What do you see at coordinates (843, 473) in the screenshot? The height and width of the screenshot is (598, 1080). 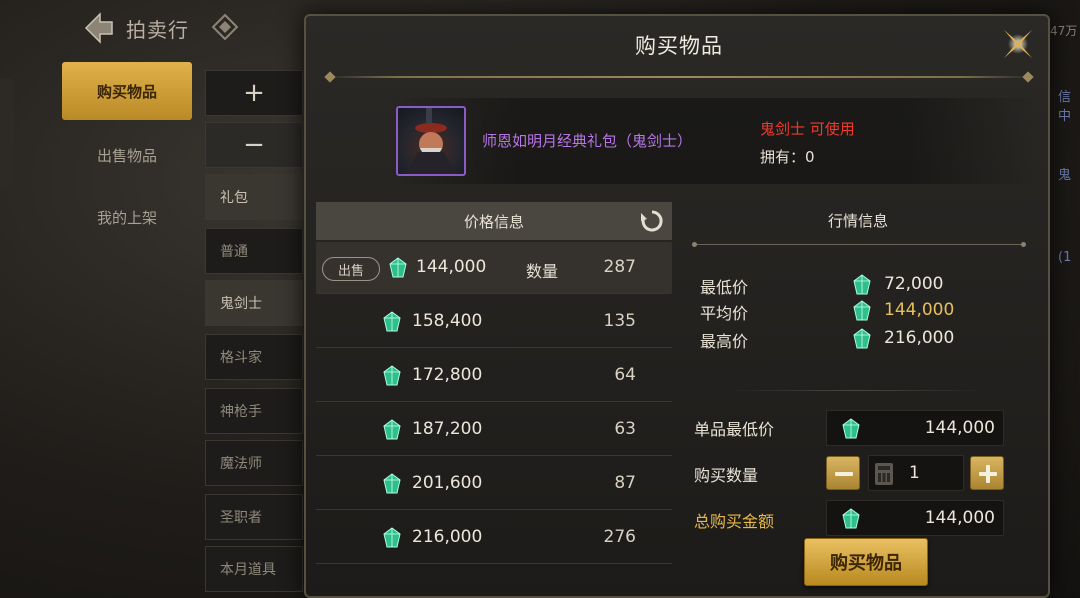 I see `decrease-quantity-button` at bounding box center [843, 473].